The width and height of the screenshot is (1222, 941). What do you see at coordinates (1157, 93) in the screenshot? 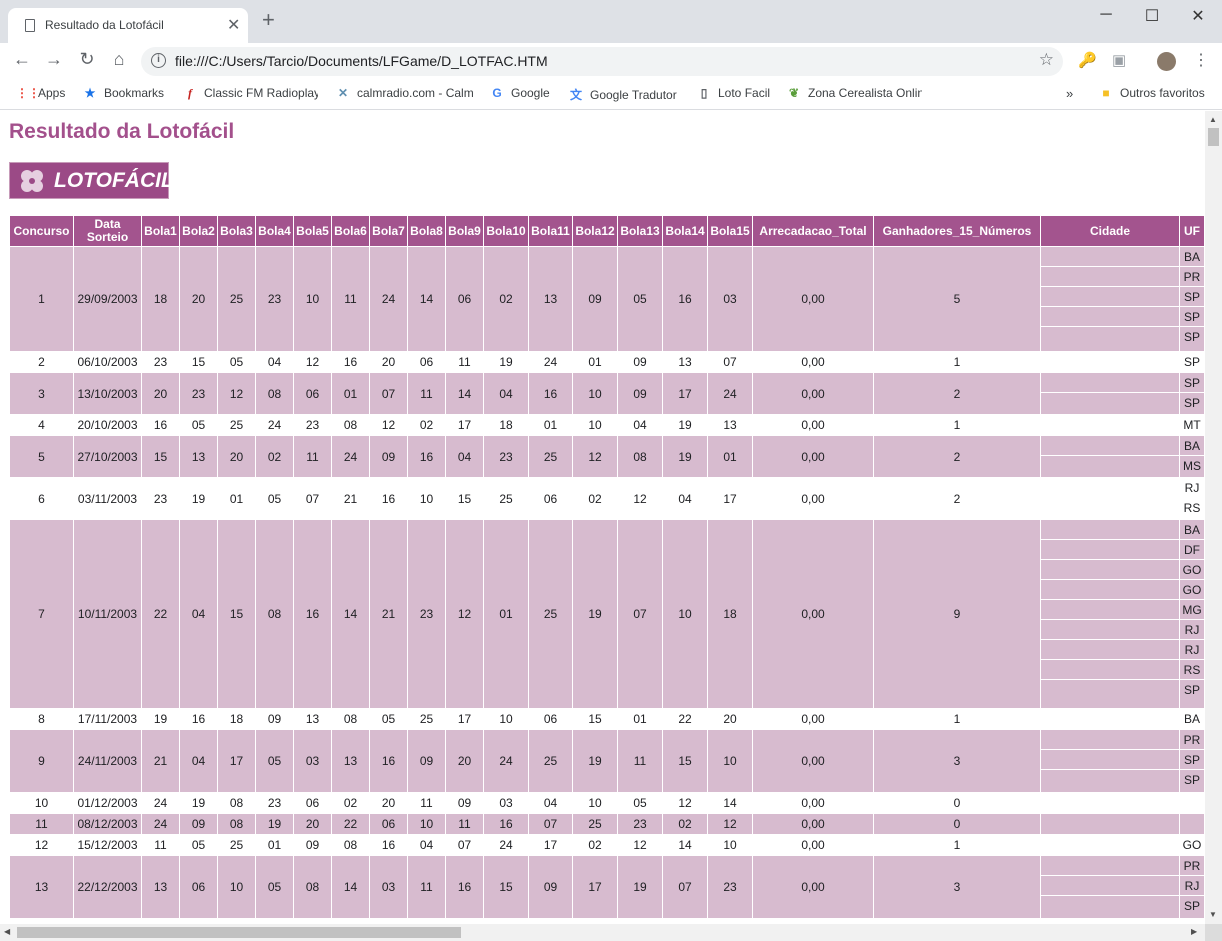
I see `other-bookmarks-folder: ■ Outros favoritos` at bounding box center [1157, 93].